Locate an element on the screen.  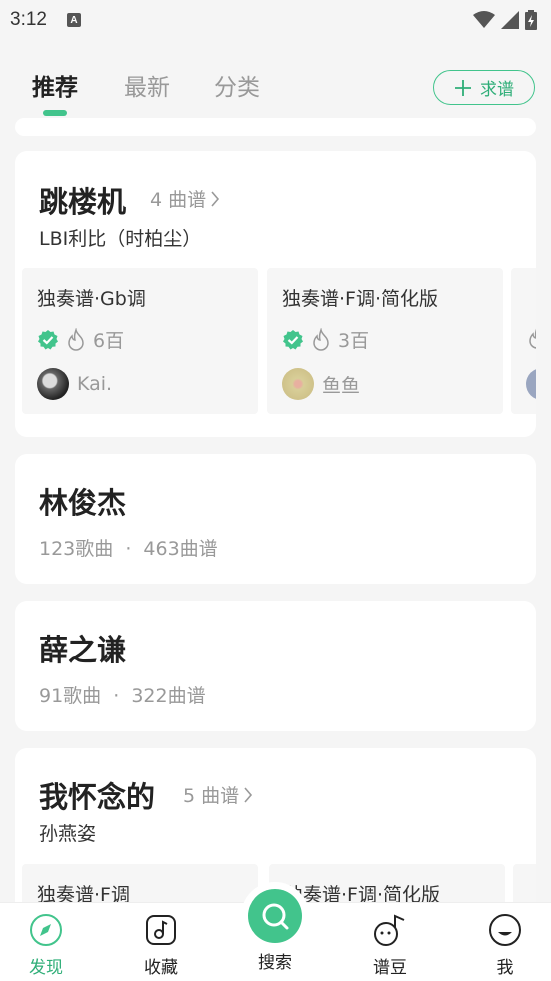
top-tabs: 推荐 最新 分类 求谱 is located at coordinates (275, 88).